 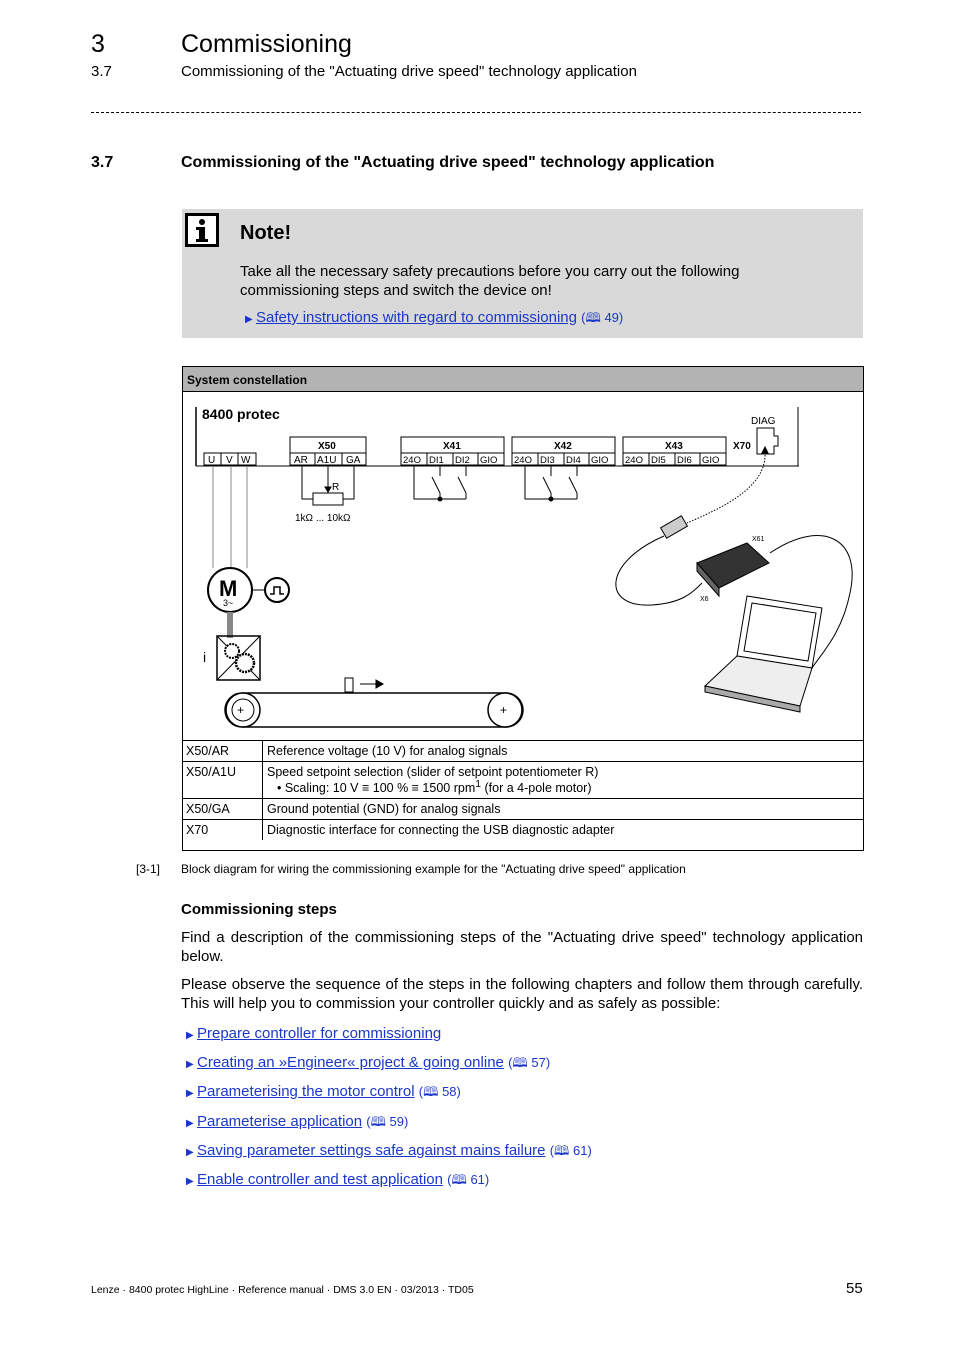 I want to click on section-number: 3.7, so click(x=101, y=71).